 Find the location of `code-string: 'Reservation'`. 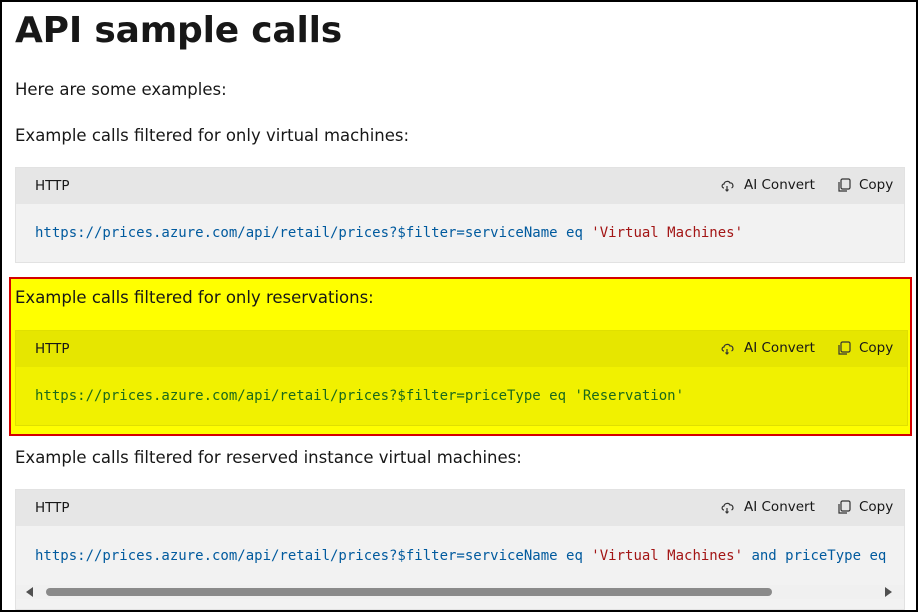

code-string: 'Reservation' is located at coordinates (629, 396).